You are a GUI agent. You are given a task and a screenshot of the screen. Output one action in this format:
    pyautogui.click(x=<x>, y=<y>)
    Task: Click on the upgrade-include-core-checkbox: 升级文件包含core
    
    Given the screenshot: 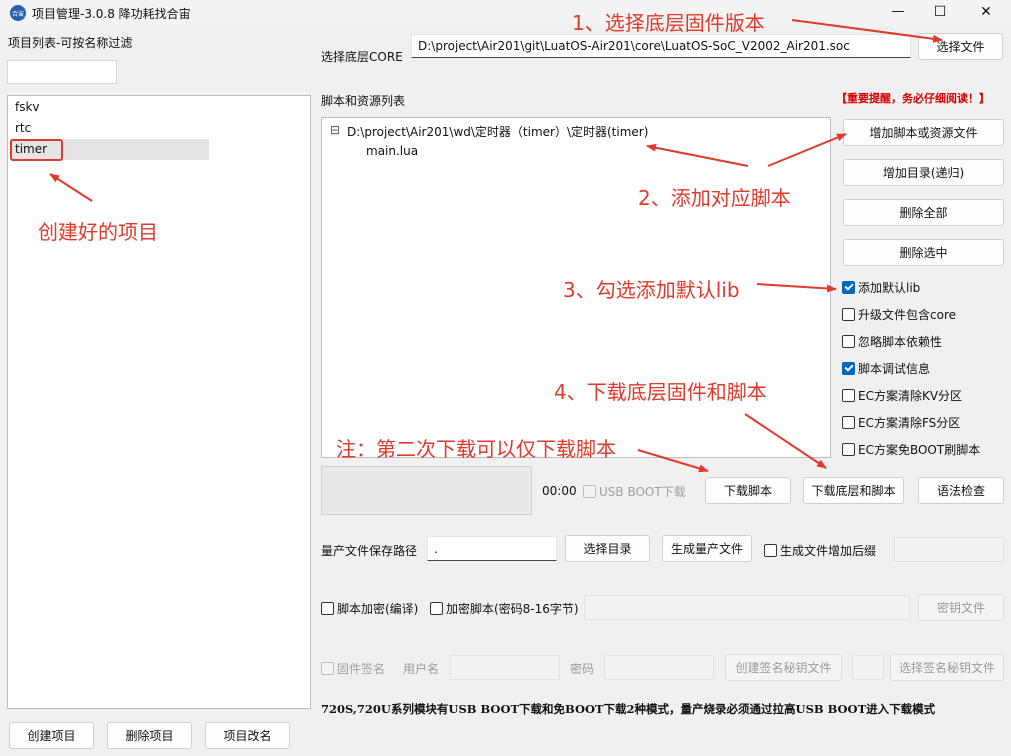 What is the action you would take?
    pyautogui.click(x=899, y=314)
    